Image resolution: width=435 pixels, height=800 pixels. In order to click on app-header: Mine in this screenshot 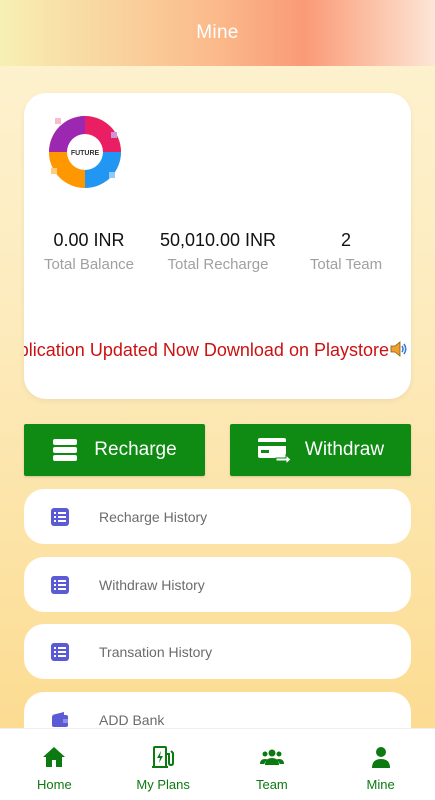, I will do `click(217, 33)`.